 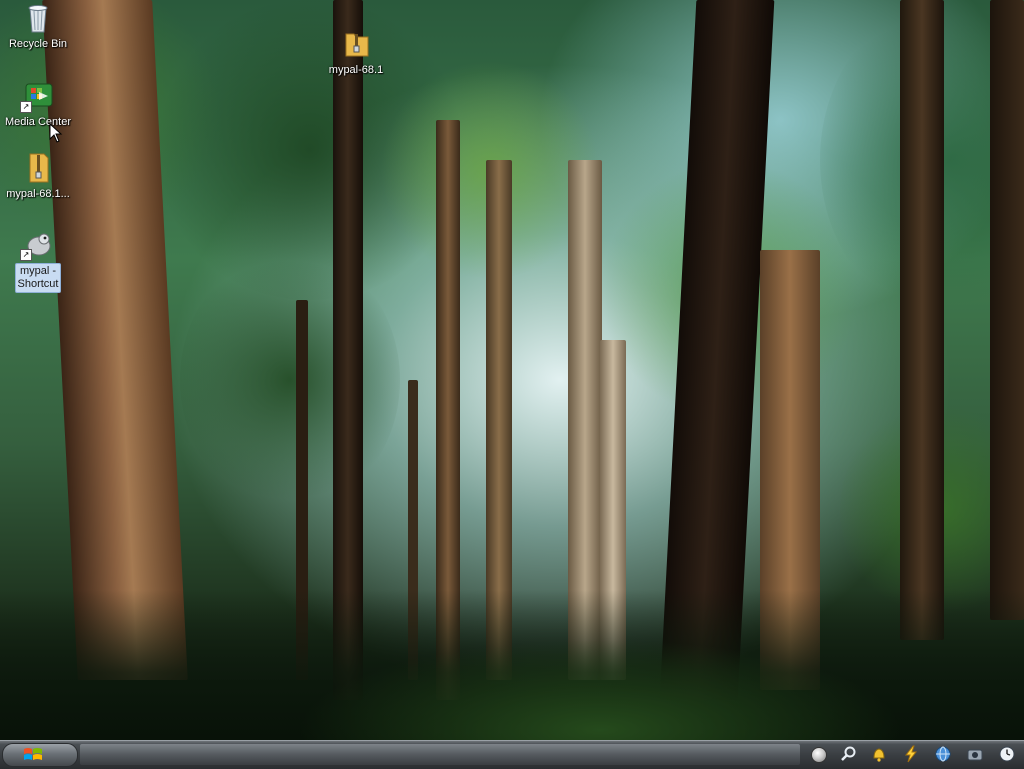 I want to click on desktop-icon-mypal-zip-2: mypal-68.1, so click(x=356, y=53).